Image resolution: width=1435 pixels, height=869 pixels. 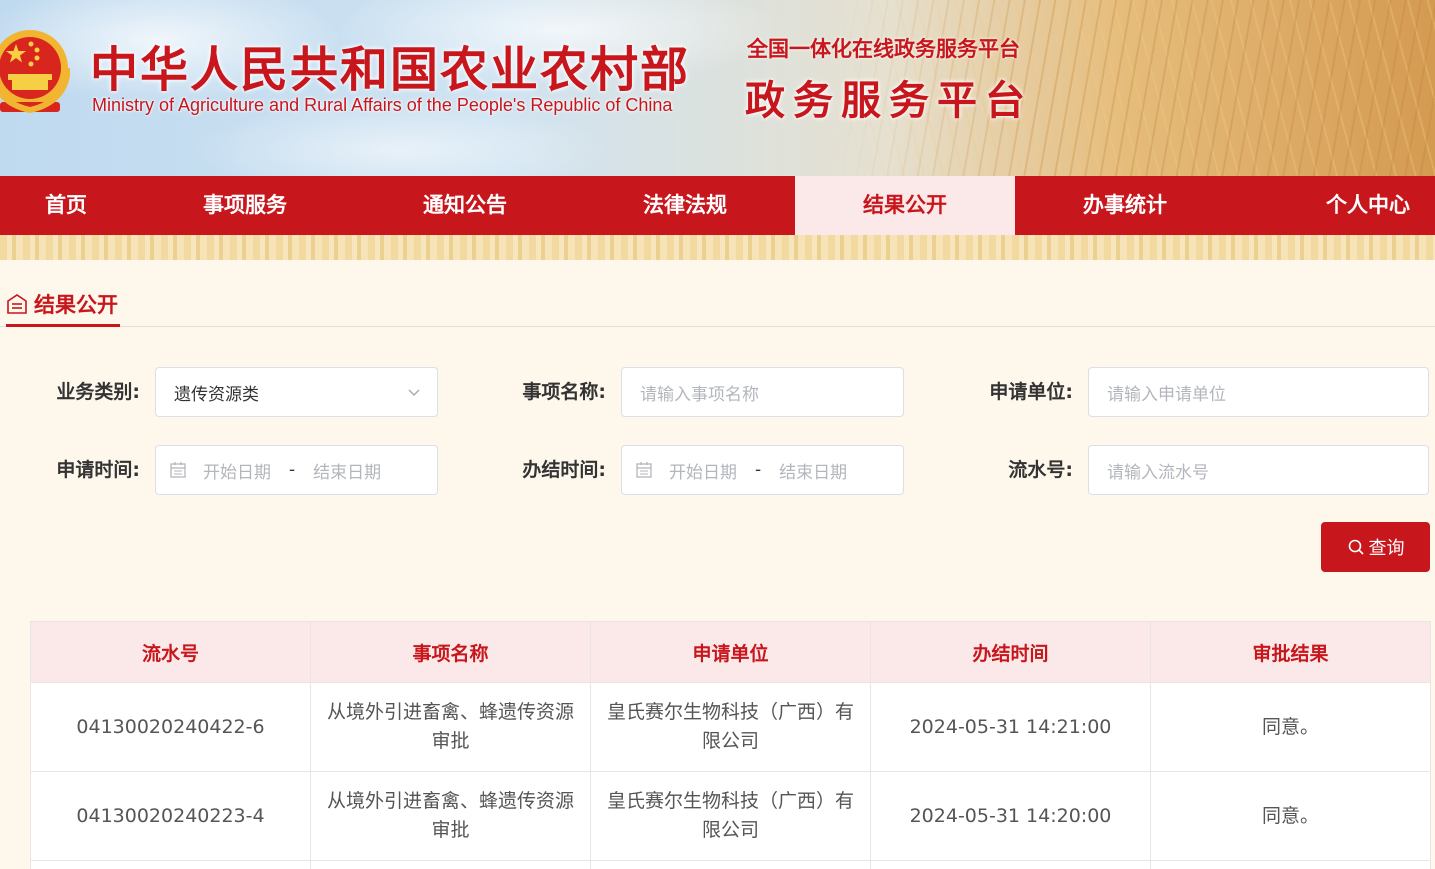 I want to click on apply-time-range-picker: 开始日期 - 结束日期, so click(x=296, y=470).